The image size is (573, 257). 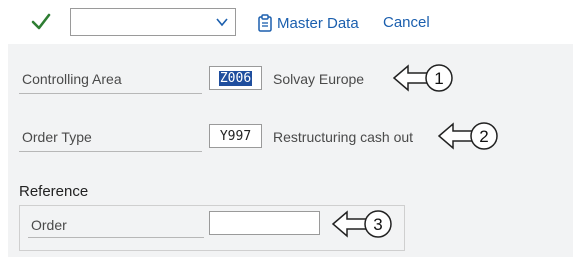 What do you see at coordinates (49, 225) in the screenshot?
I see `order-label: Order` at bounding box center [49, 225].